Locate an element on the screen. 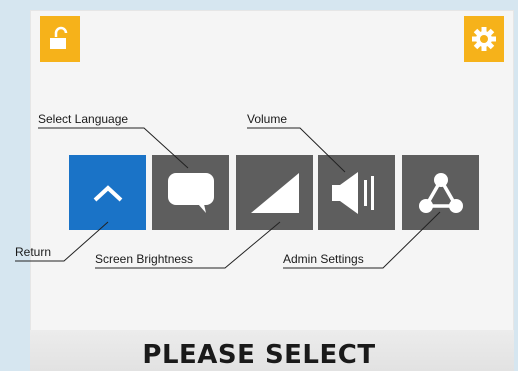 This screenshot has height=371, width=518. settings-gear-button is located at coordinates (484, 39).